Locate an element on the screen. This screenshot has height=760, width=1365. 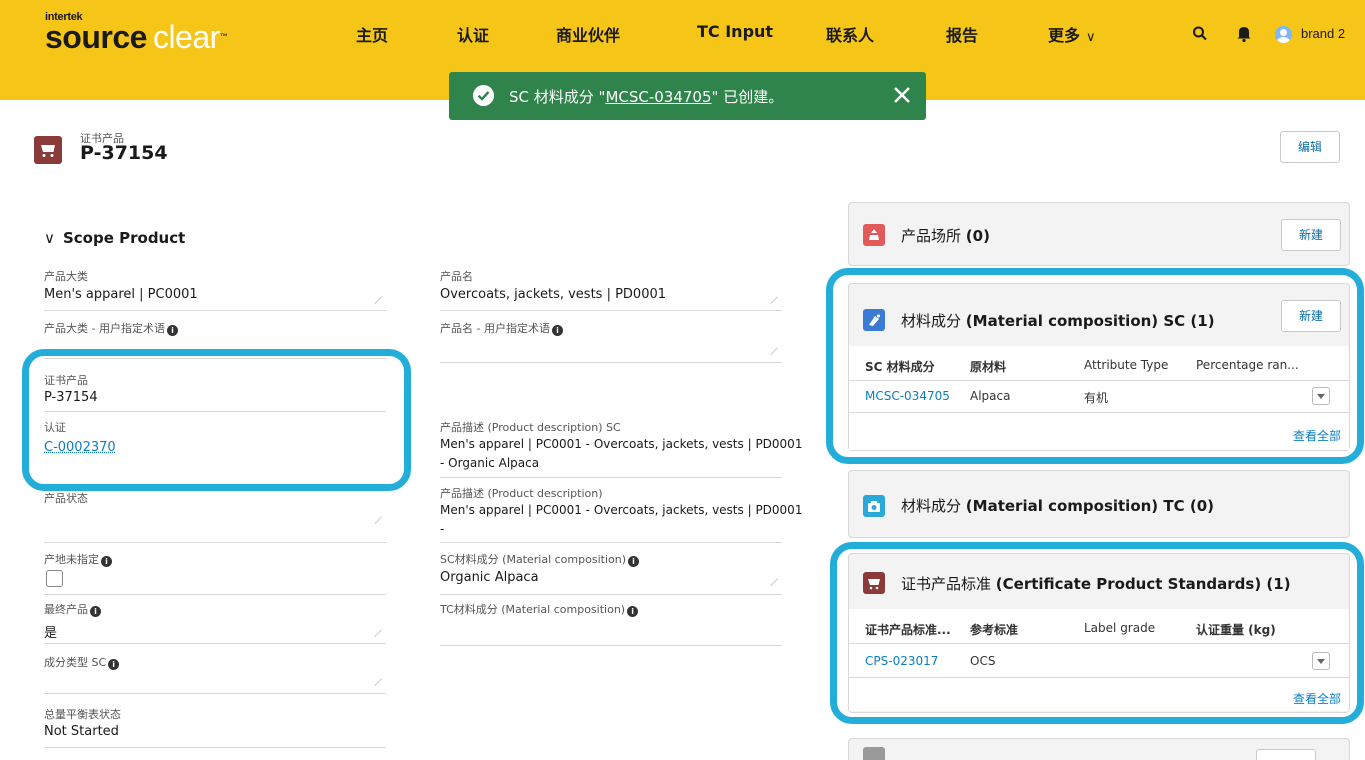
field-value-desc-line2: - is located at coordinates (442, 529).